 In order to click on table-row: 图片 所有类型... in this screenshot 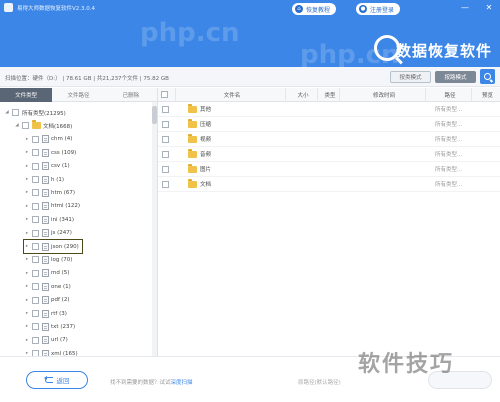, I will do `click(329, 169)`.